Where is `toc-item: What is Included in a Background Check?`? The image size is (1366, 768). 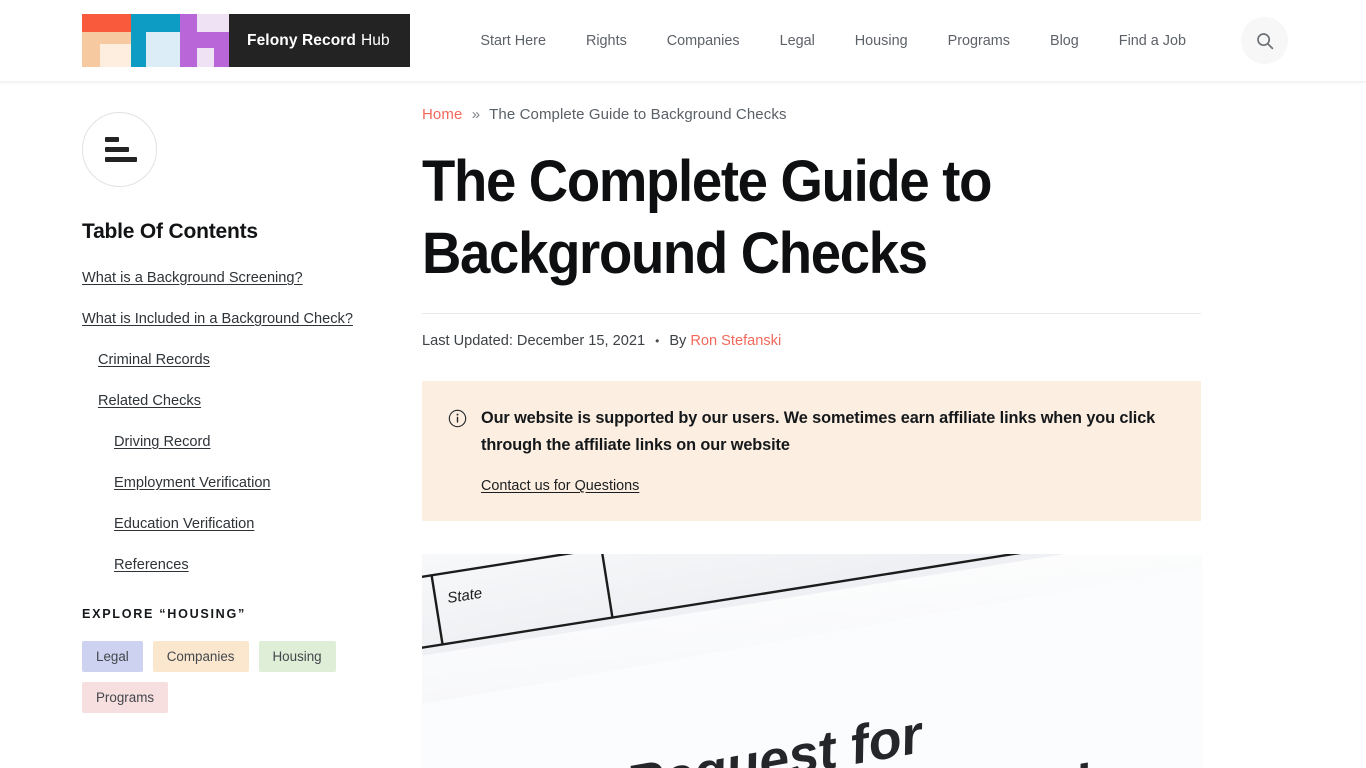
toc-item: What is Included in a Background Check? is located at coordinates (252, 319).